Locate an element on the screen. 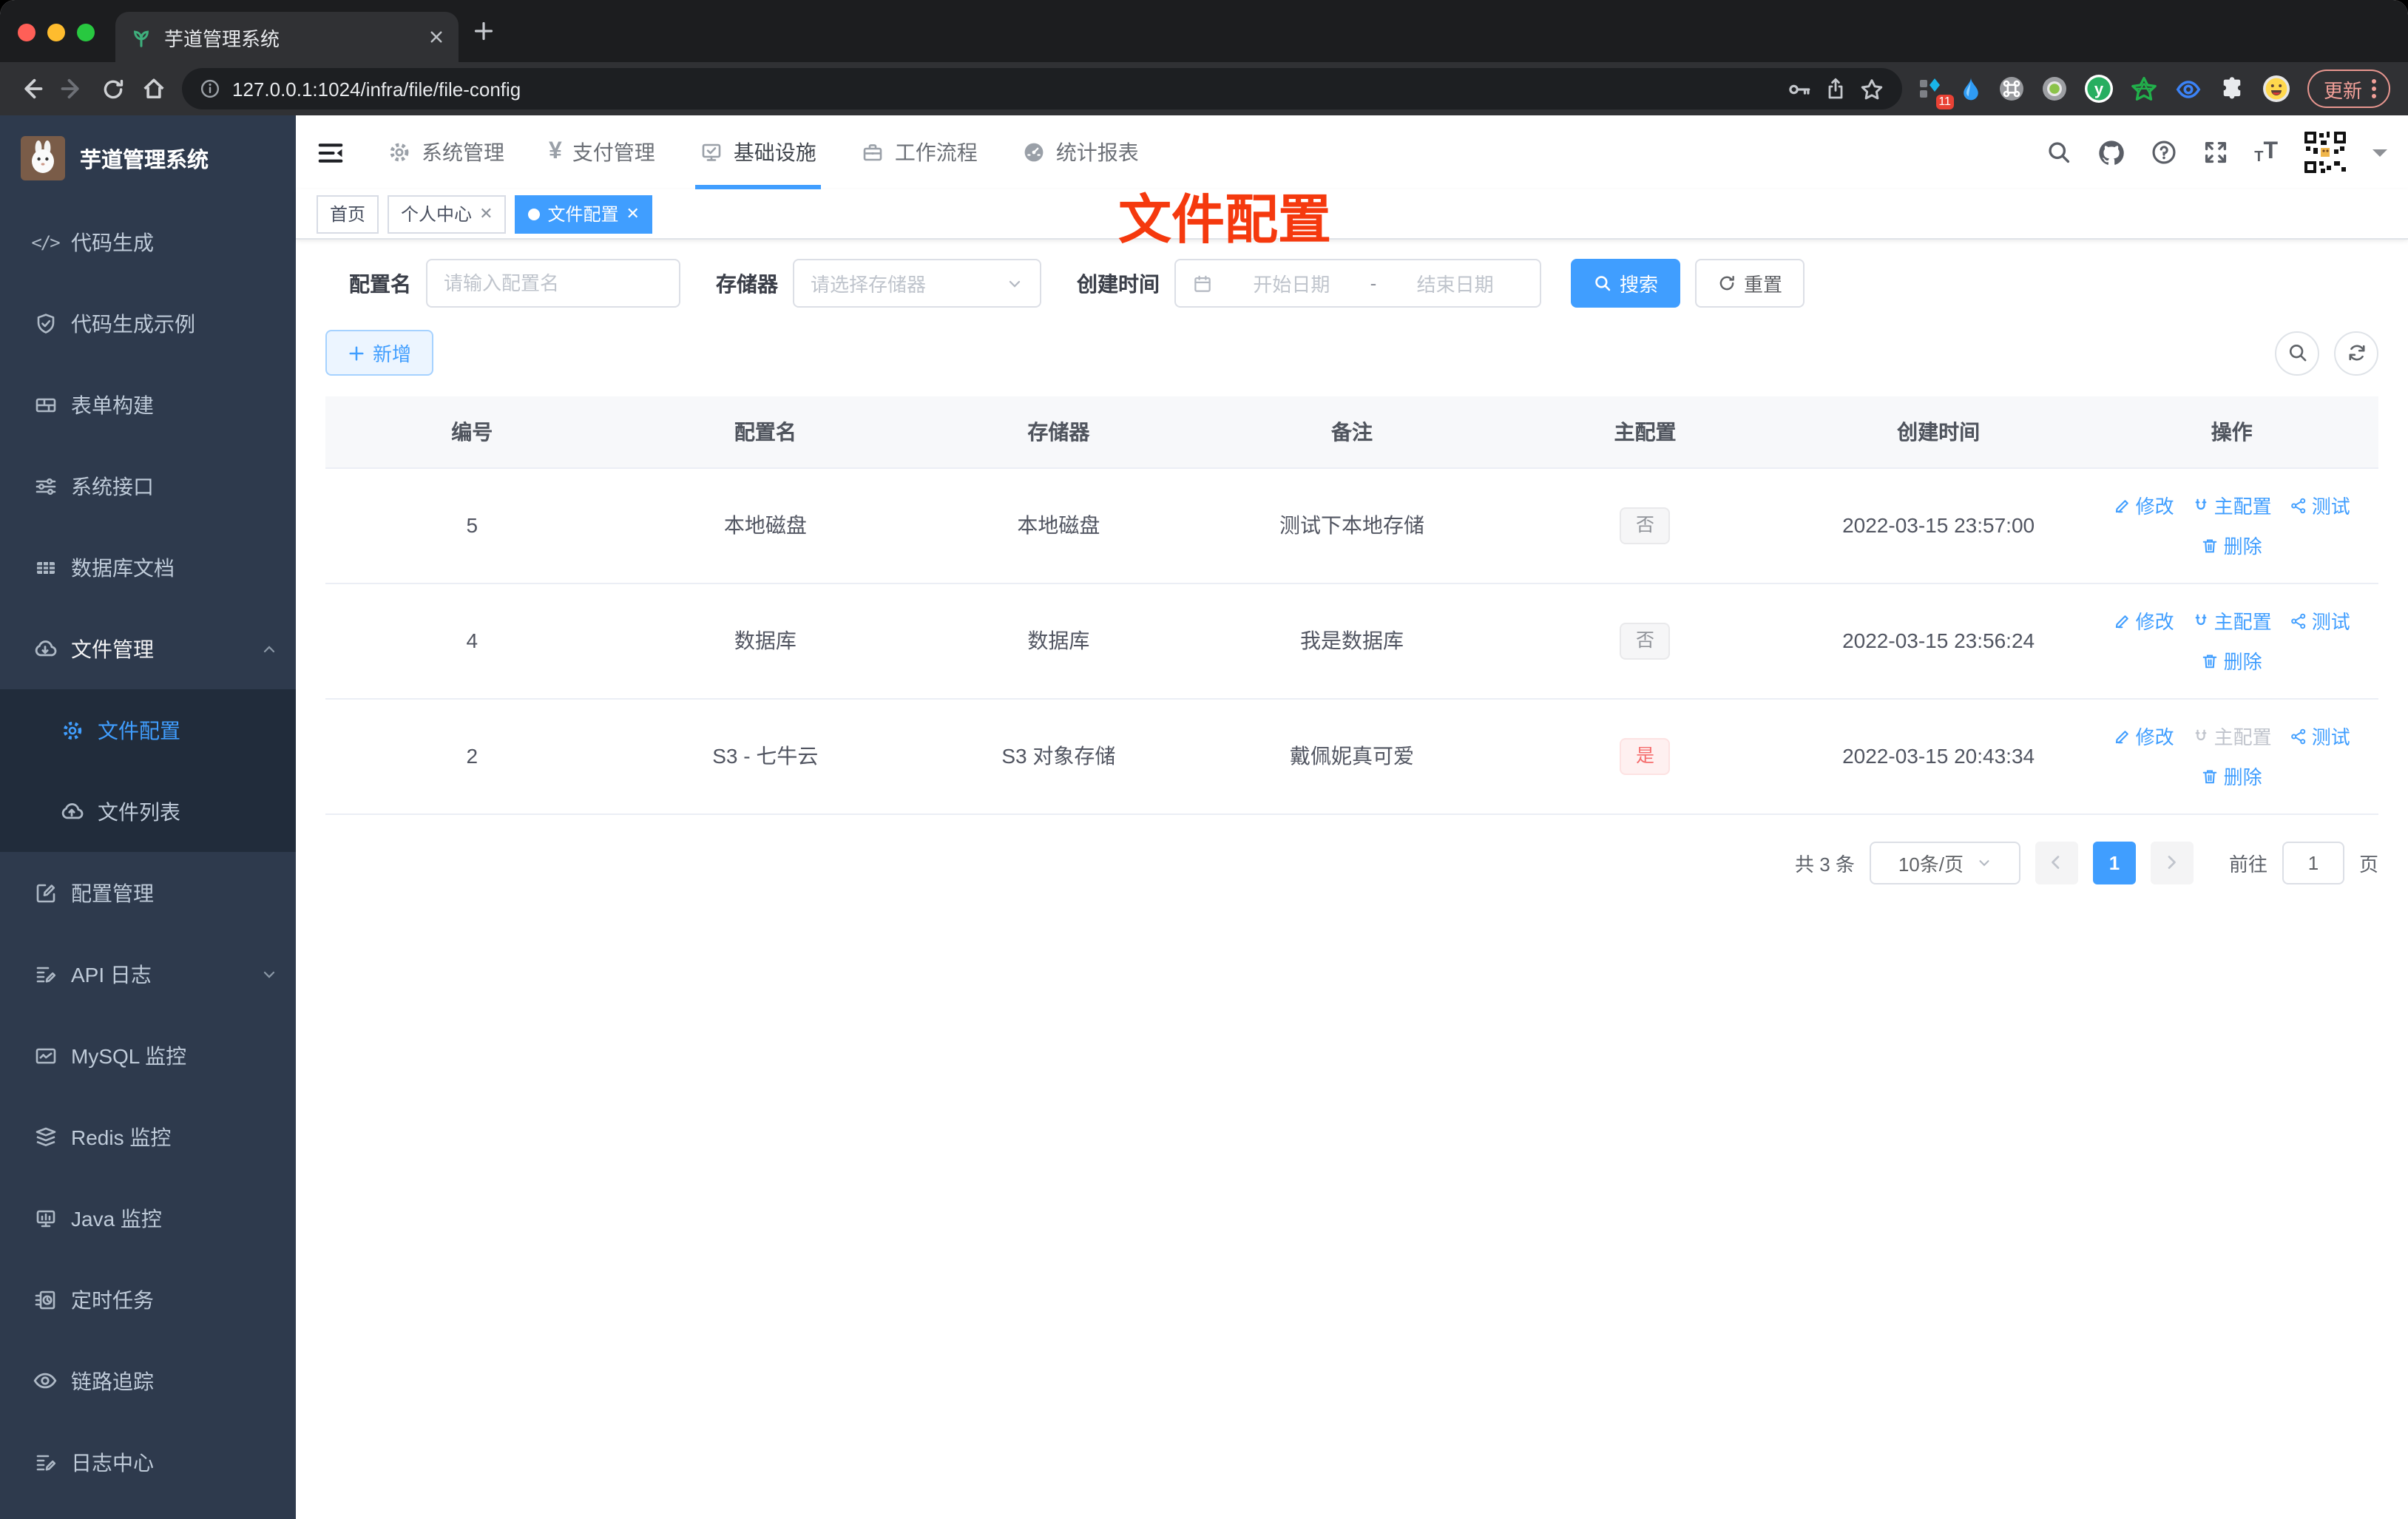 The width and height of the screenshot is (2408, 1519). tag-label: 文件配置 is located at coordinates (583, 214).